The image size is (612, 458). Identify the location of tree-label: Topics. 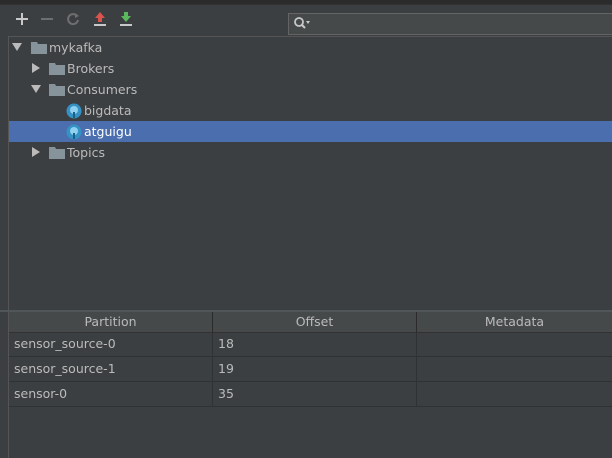
(86, 152).